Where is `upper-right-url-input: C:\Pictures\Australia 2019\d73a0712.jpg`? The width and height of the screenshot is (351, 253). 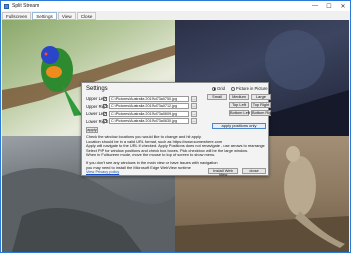
upper-right-url-input: C:\Pictures\Australia 2019\d73a0712.jpg is located at coordinates (149, 106).